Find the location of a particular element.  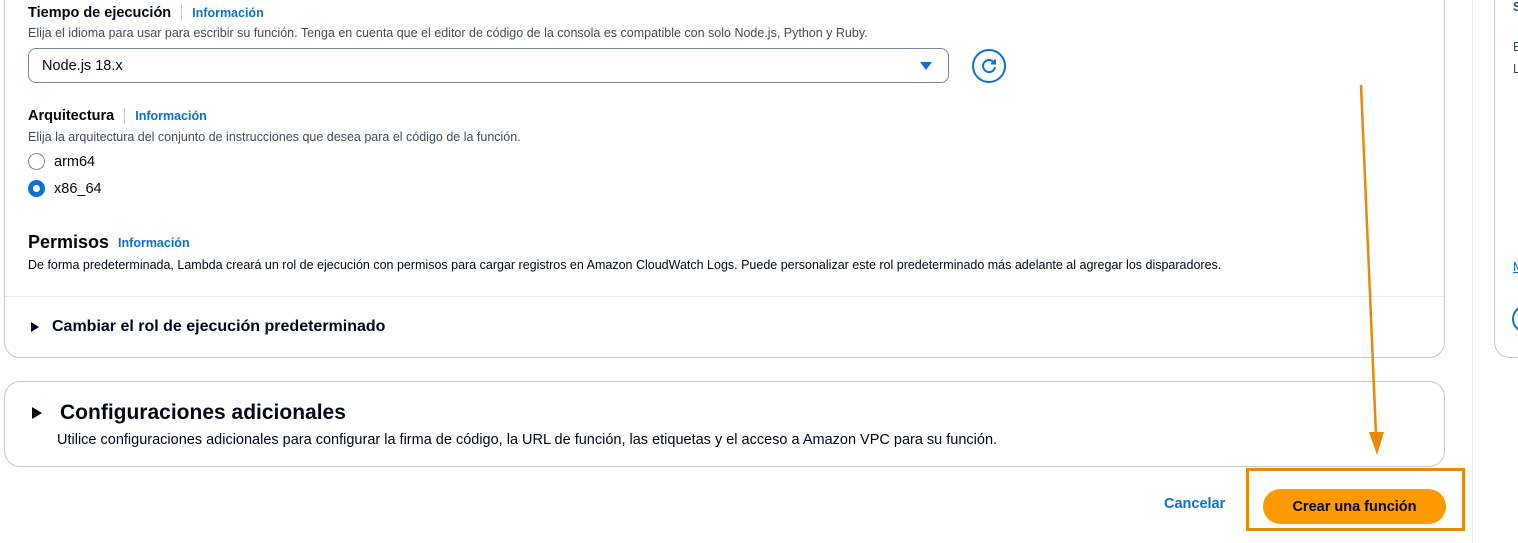

side-panel-text: E is located at coordinates (1515, 47).